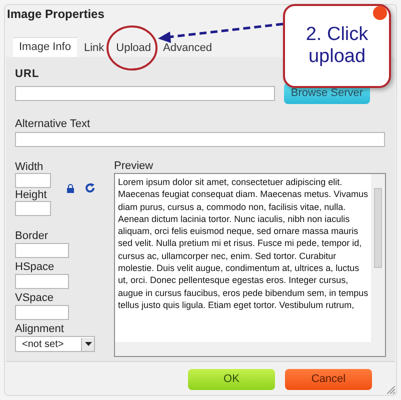 This screenshot has height=400, width=401. What do you see at coordinates (378, 259) in the screenshot?
I see `vertical-scrollbar` at bounding box center [378, 259].